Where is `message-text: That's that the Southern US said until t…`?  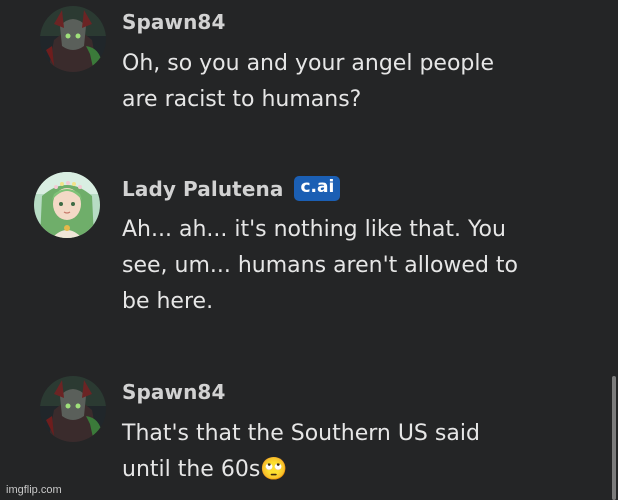
message-text: That's that the Southern US said until t… is located at coordinates (301, 451).